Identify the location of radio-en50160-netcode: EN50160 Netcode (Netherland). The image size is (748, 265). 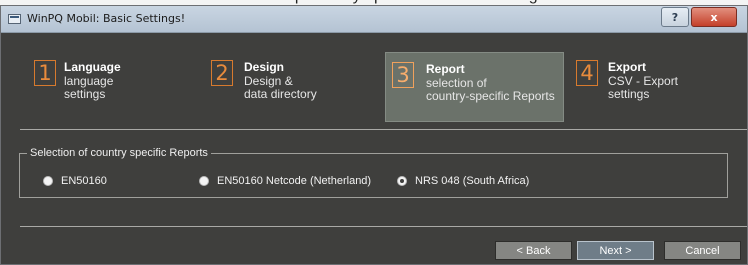
(285, 181).